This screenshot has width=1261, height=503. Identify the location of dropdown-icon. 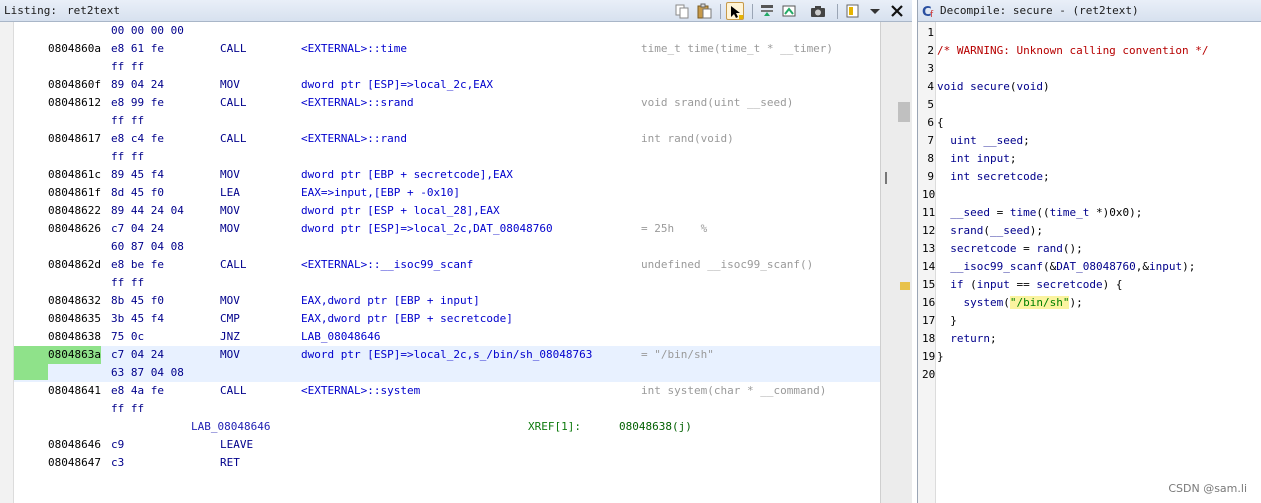
(873, 11).